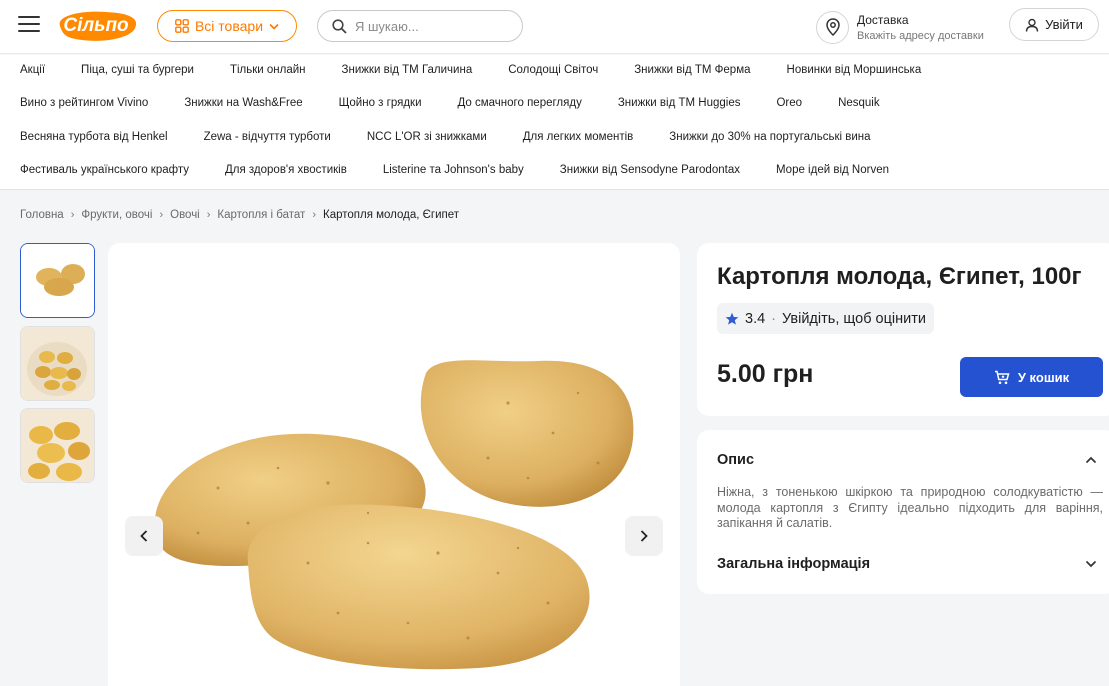 Image resolution: width=1109 pixels, height=686 pixels. What do you see at coordinates (407, 72) in the screenshot?
I see `promo-link: Знижки від ТМ Галичина` at bounding box center [407, 72].